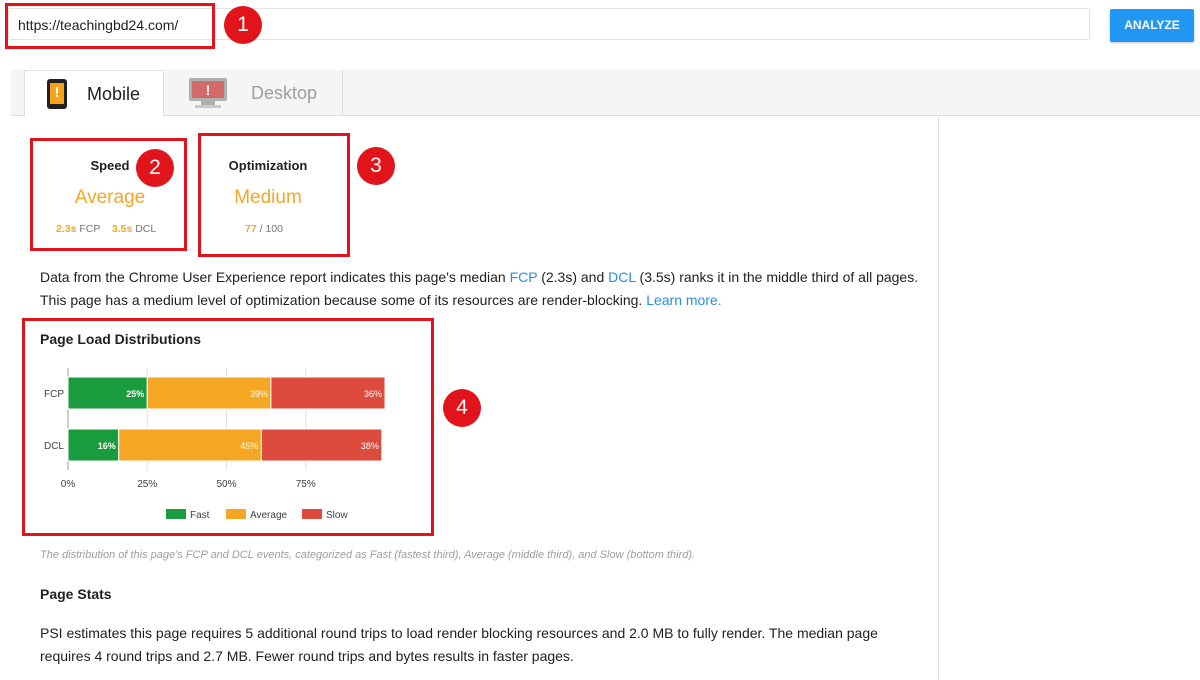  What do you see at coordinates (622, 277) in the screenshot?
I see `dcl-link: DCL` at bounding box center [622, 277].